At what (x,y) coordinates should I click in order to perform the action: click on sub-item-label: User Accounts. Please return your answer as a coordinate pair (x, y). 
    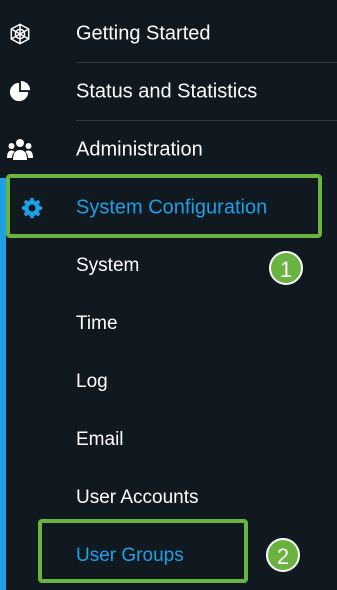
    Looking at the image, I should click on (137, 497).